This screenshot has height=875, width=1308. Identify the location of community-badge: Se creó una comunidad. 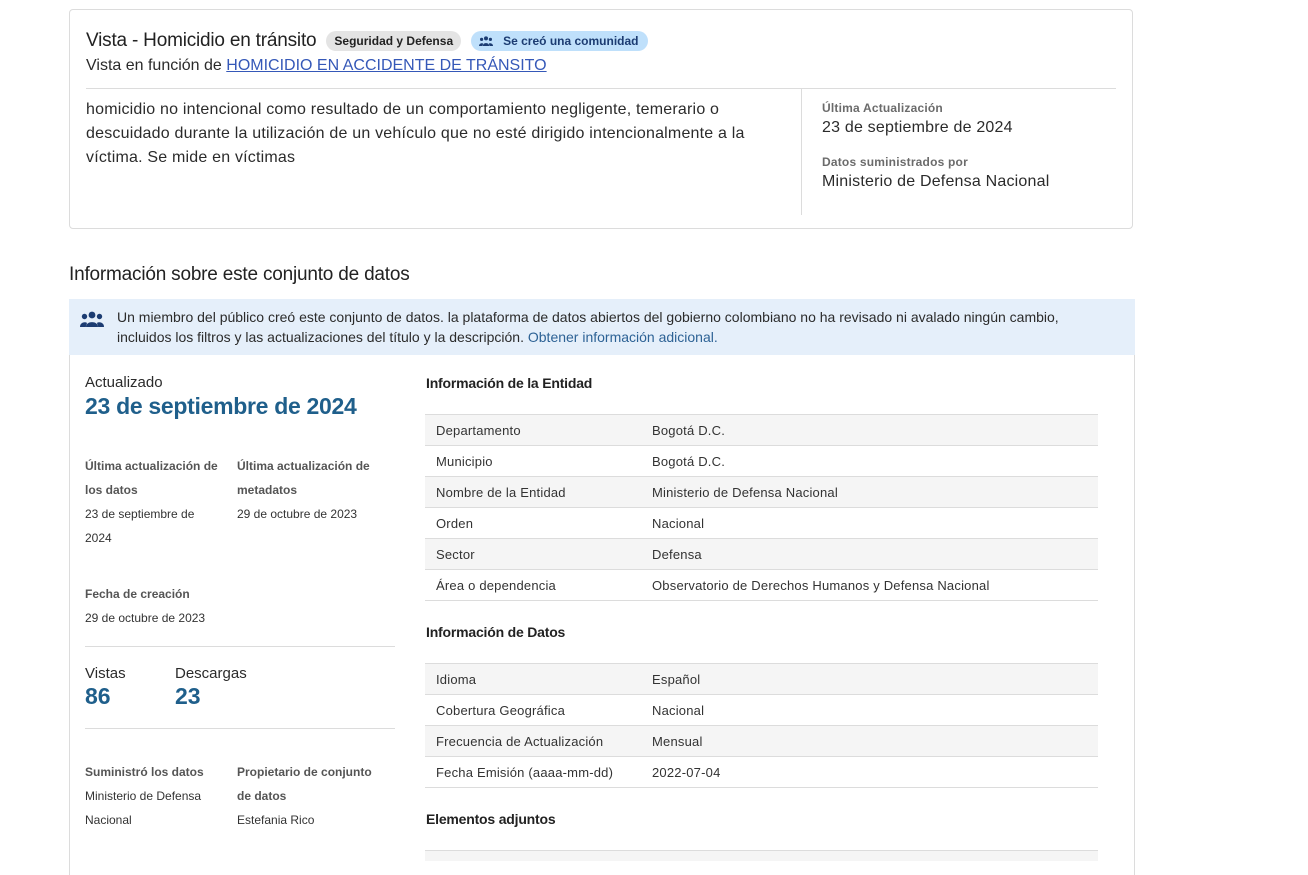
(559, 41).